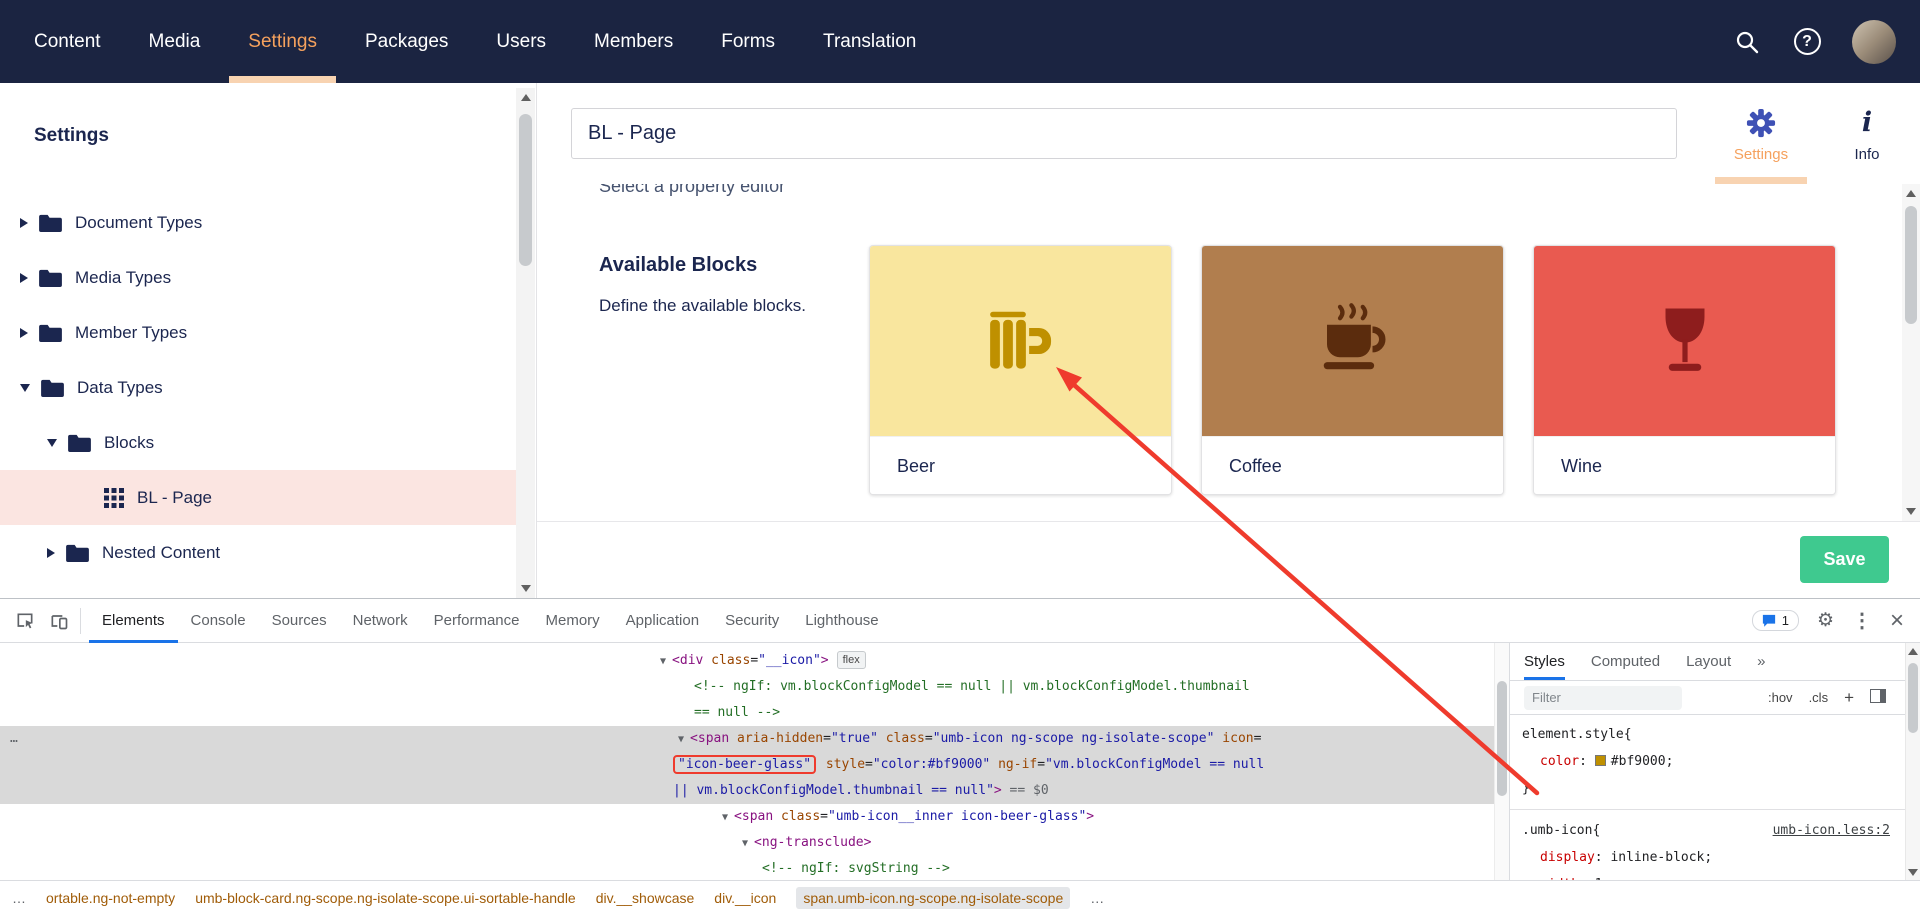 The height and width of the screenshot is (914, 1920). I want to click on nav-item-content: Content, so click(67, 41).